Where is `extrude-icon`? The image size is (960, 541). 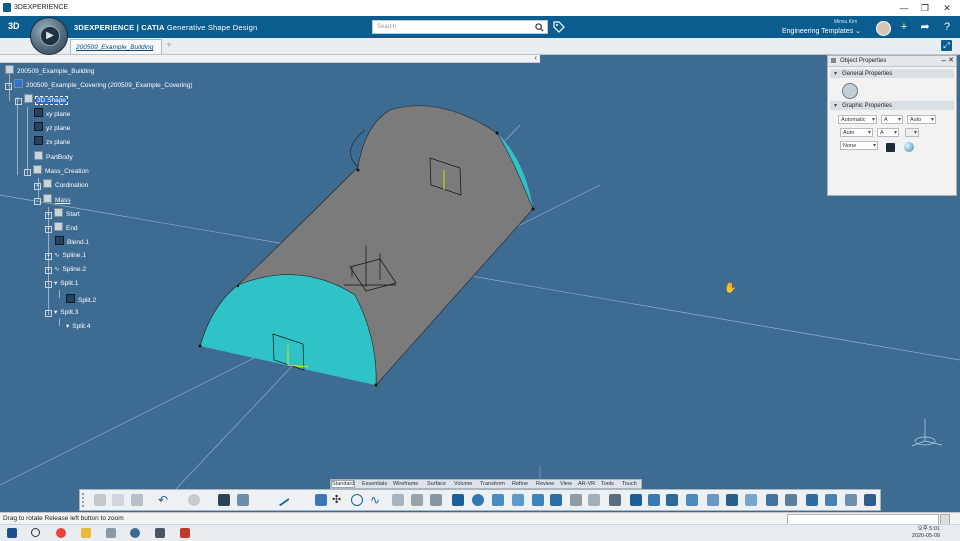 extrude-icon is located at coordinates (398, 500).